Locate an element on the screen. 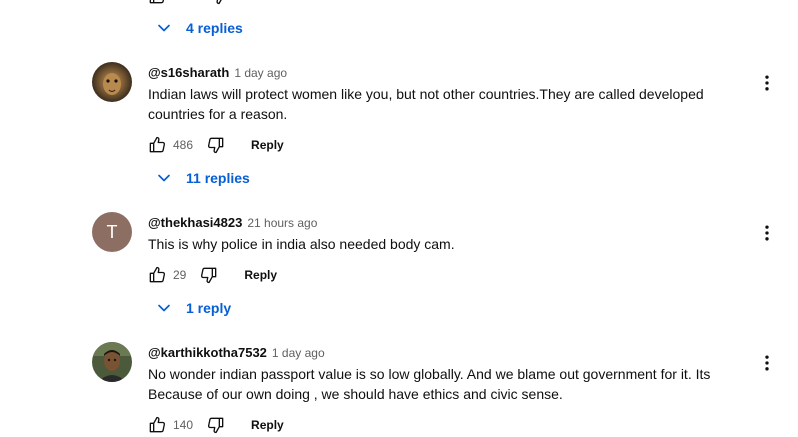 This screenshot has height=437, width=798. comment-header: @karthikkotha7532 1 day ago is located at coordinates (236, 352).